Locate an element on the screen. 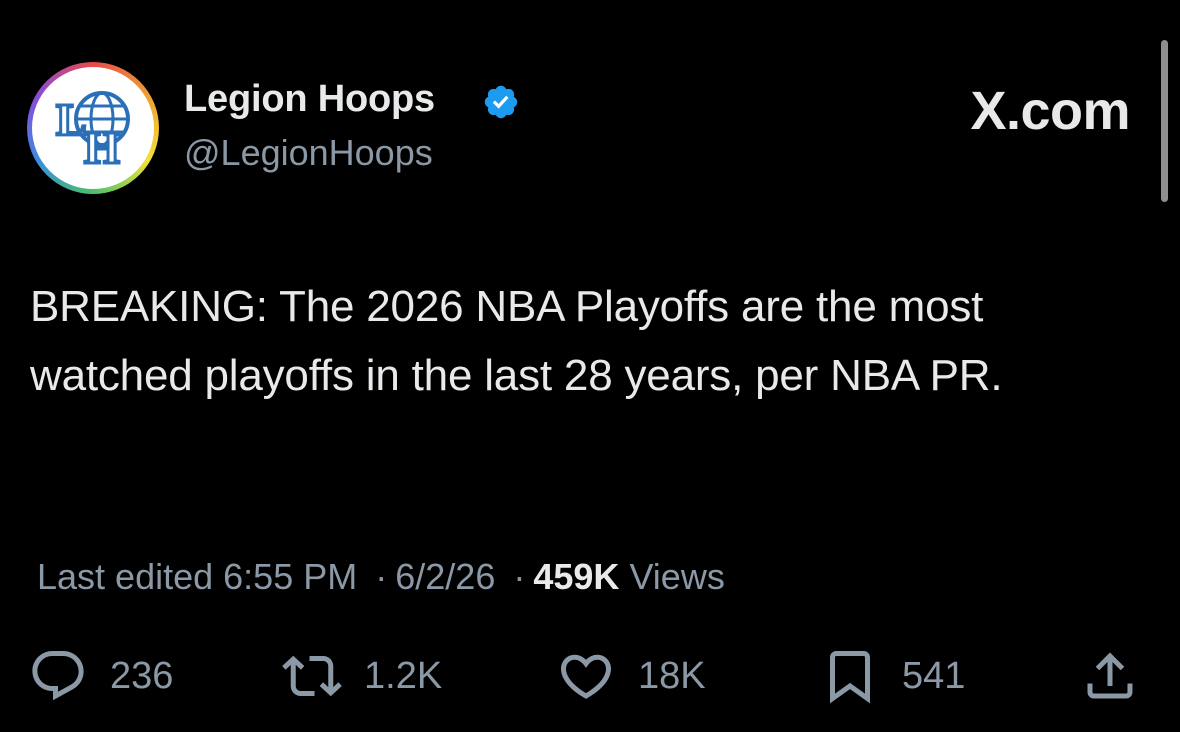 This screenshot has height=732, width=1180. reply-count: 236 is located at coordinates (142, 675).